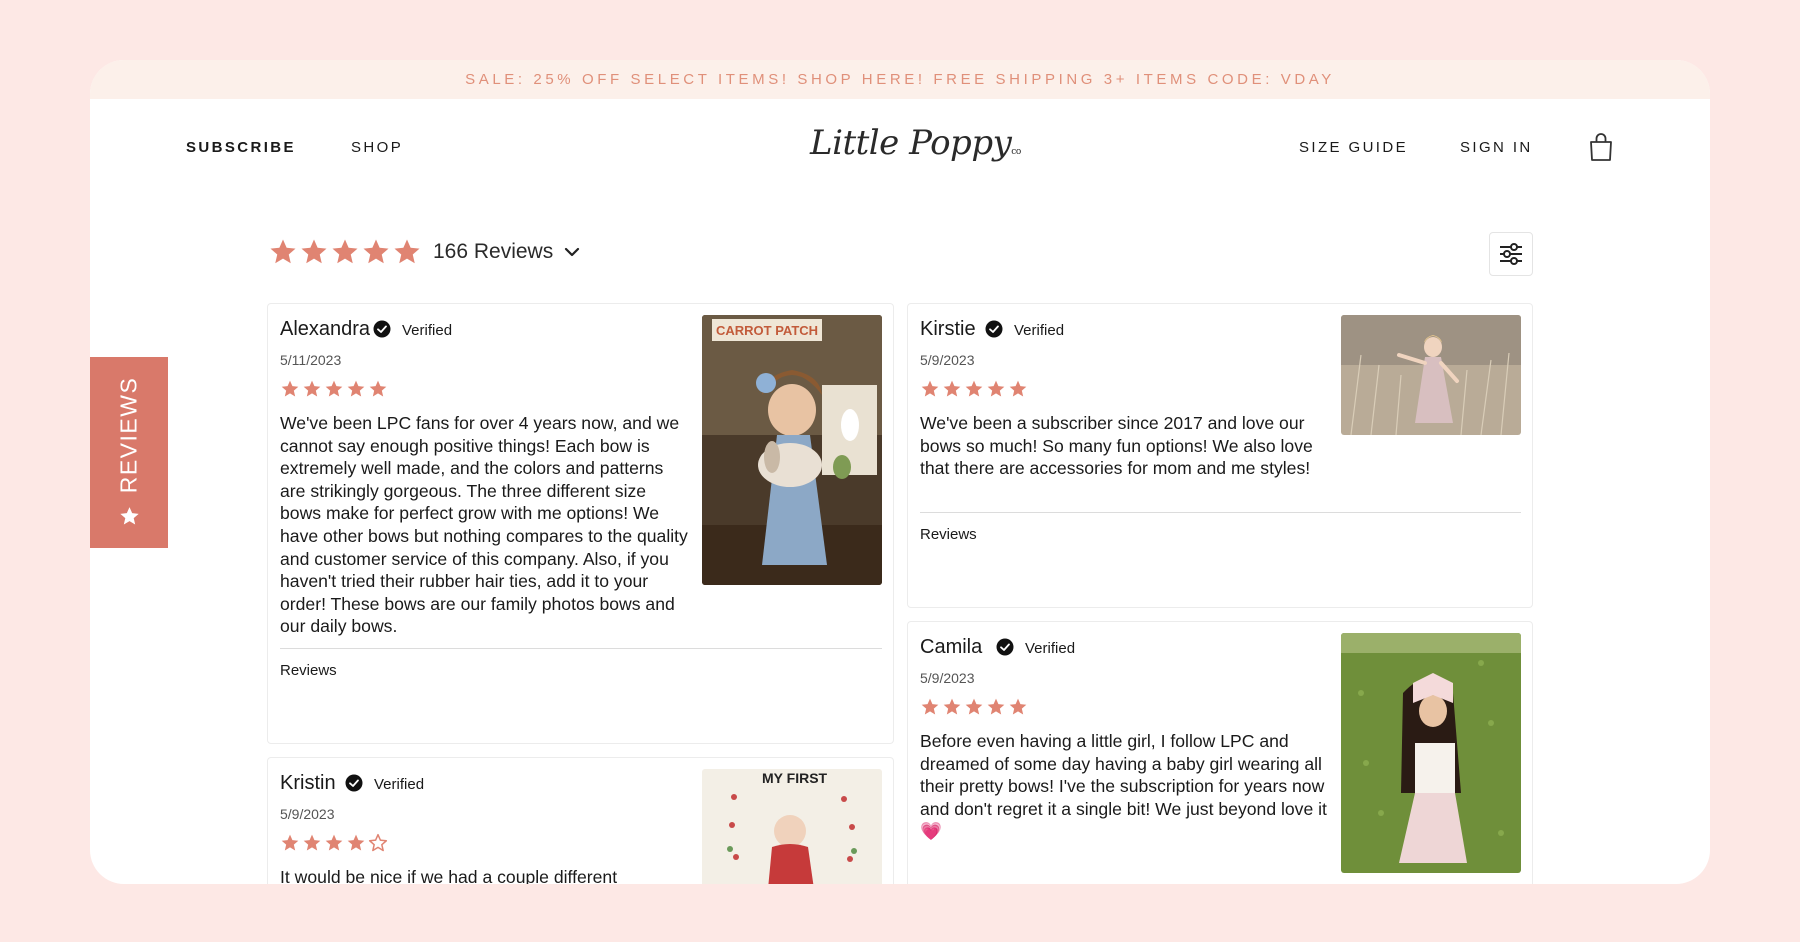 The height and width of the screenshot is (942, 1800). What do you see at coordinates (948, 329) in the screenshot?
I see `reviewer-name: Kirstie` at bounding box center [948, 329].